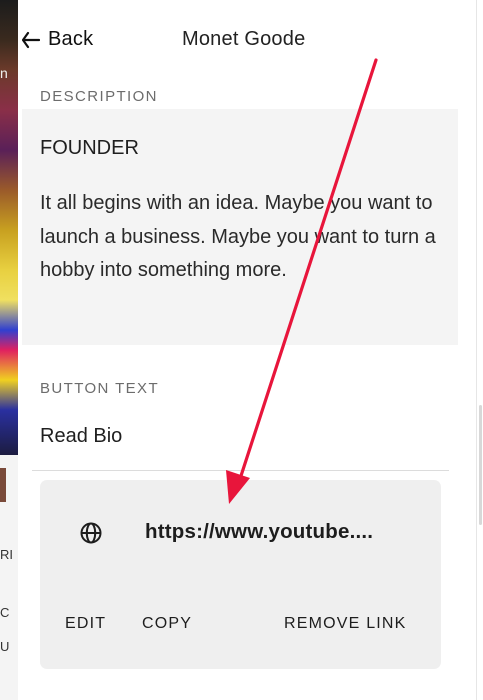  I want to click on back-button: Back, so click(57, 39).